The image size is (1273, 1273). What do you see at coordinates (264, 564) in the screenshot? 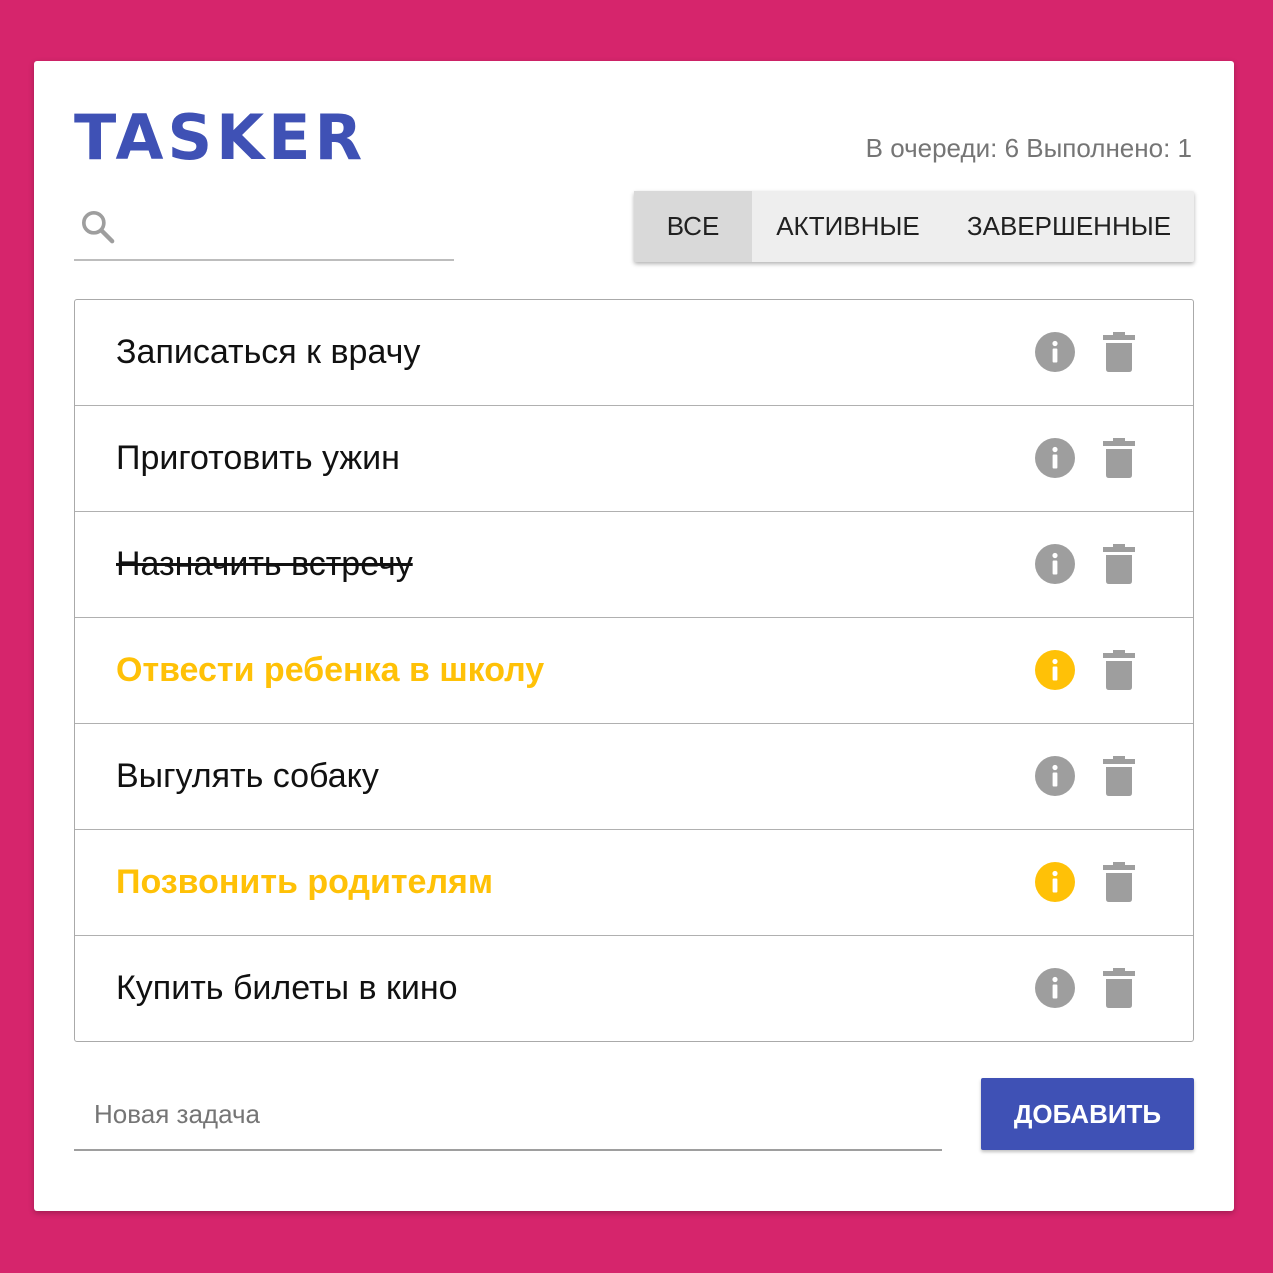
I see `task-label: Назначить встречу` at bounding box center [264, 564].